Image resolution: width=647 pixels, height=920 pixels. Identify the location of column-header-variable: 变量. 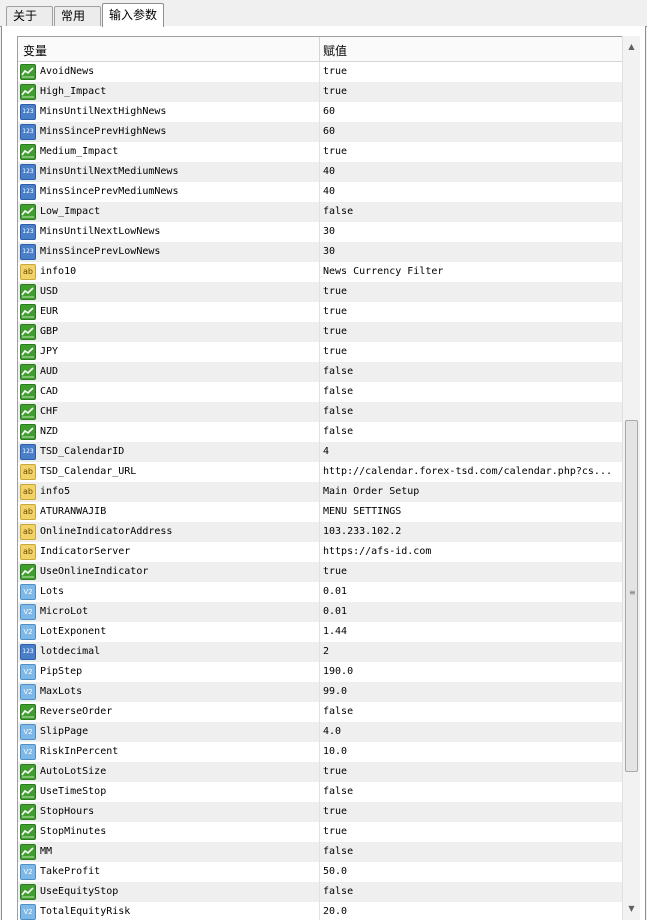
(35, 50).